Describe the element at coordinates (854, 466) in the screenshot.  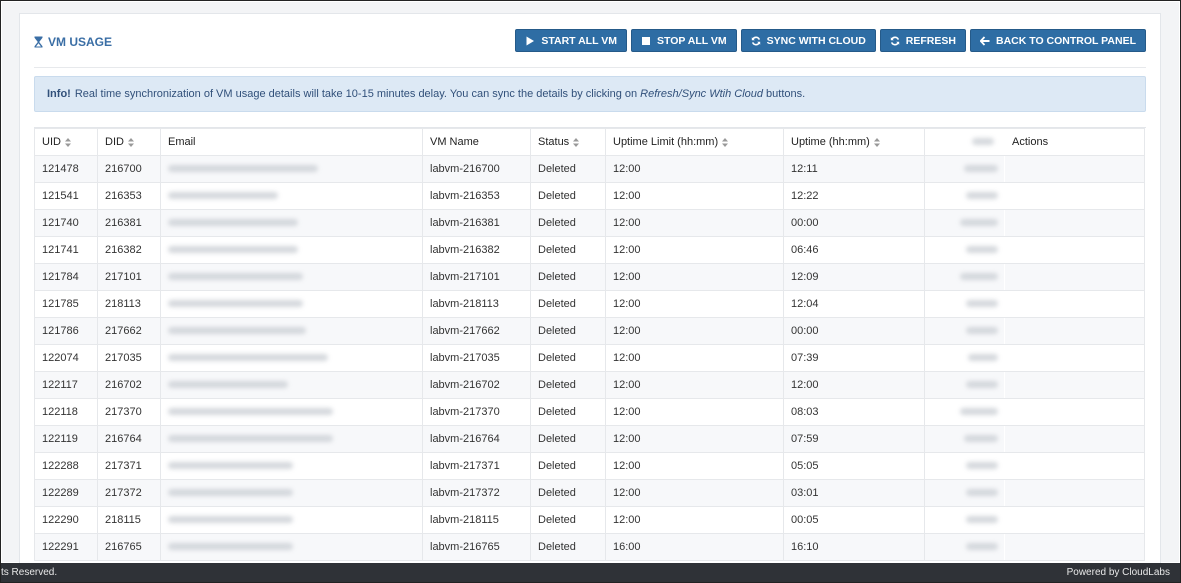
I see `uptime-cell: 05:05` at that location.